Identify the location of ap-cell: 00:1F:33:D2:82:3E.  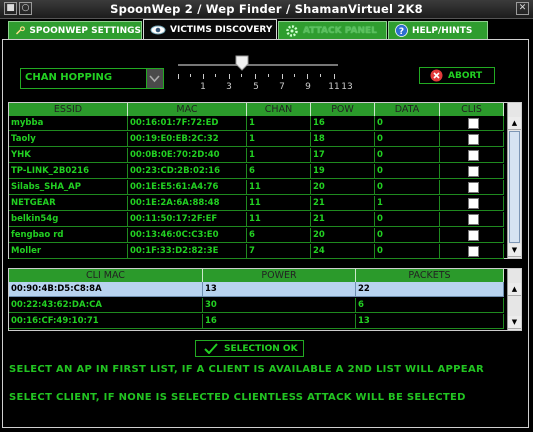
(187, 251).